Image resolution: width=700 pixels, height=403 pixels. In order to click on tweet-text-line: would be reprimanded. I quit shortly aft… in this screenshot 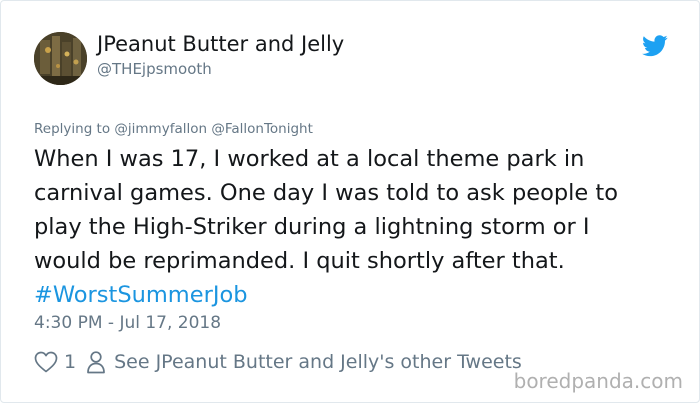, I will do `click(299, 261)`.